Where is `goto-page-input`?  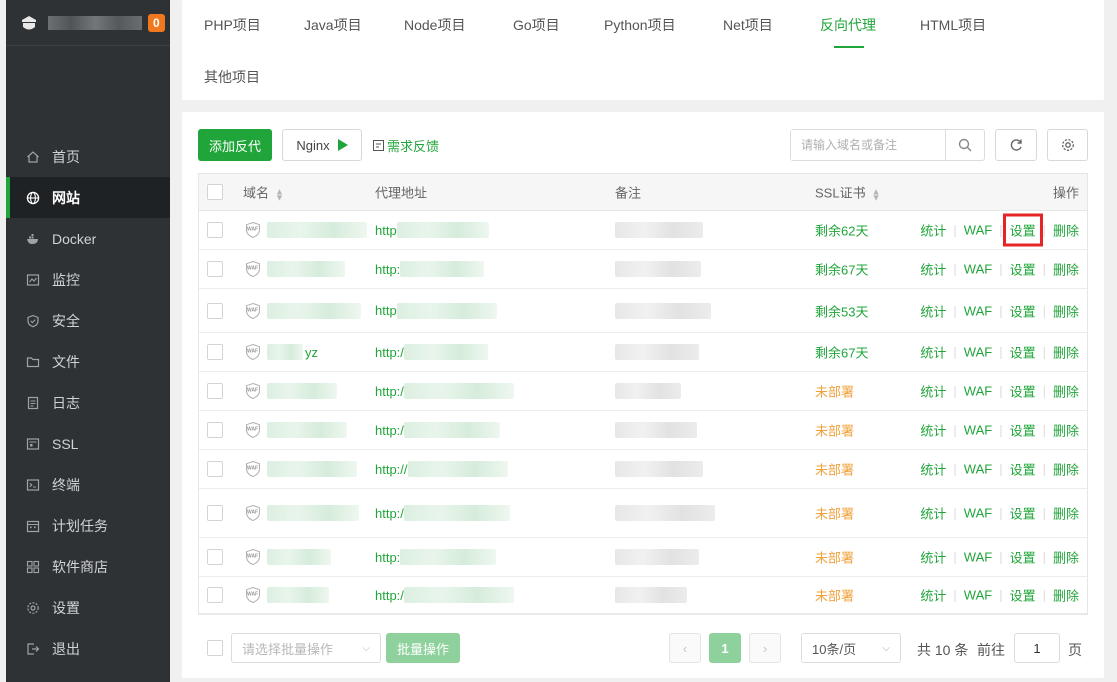
goto-page-input is located at coordinates (1037, 648).